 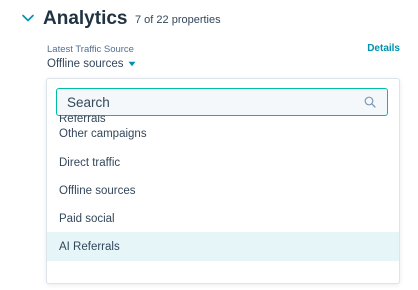 What do you see at coordinates (90, 49) in the screenshot?
I see `property-label: Latest Traffic Source` at bounding box center [90, 49].